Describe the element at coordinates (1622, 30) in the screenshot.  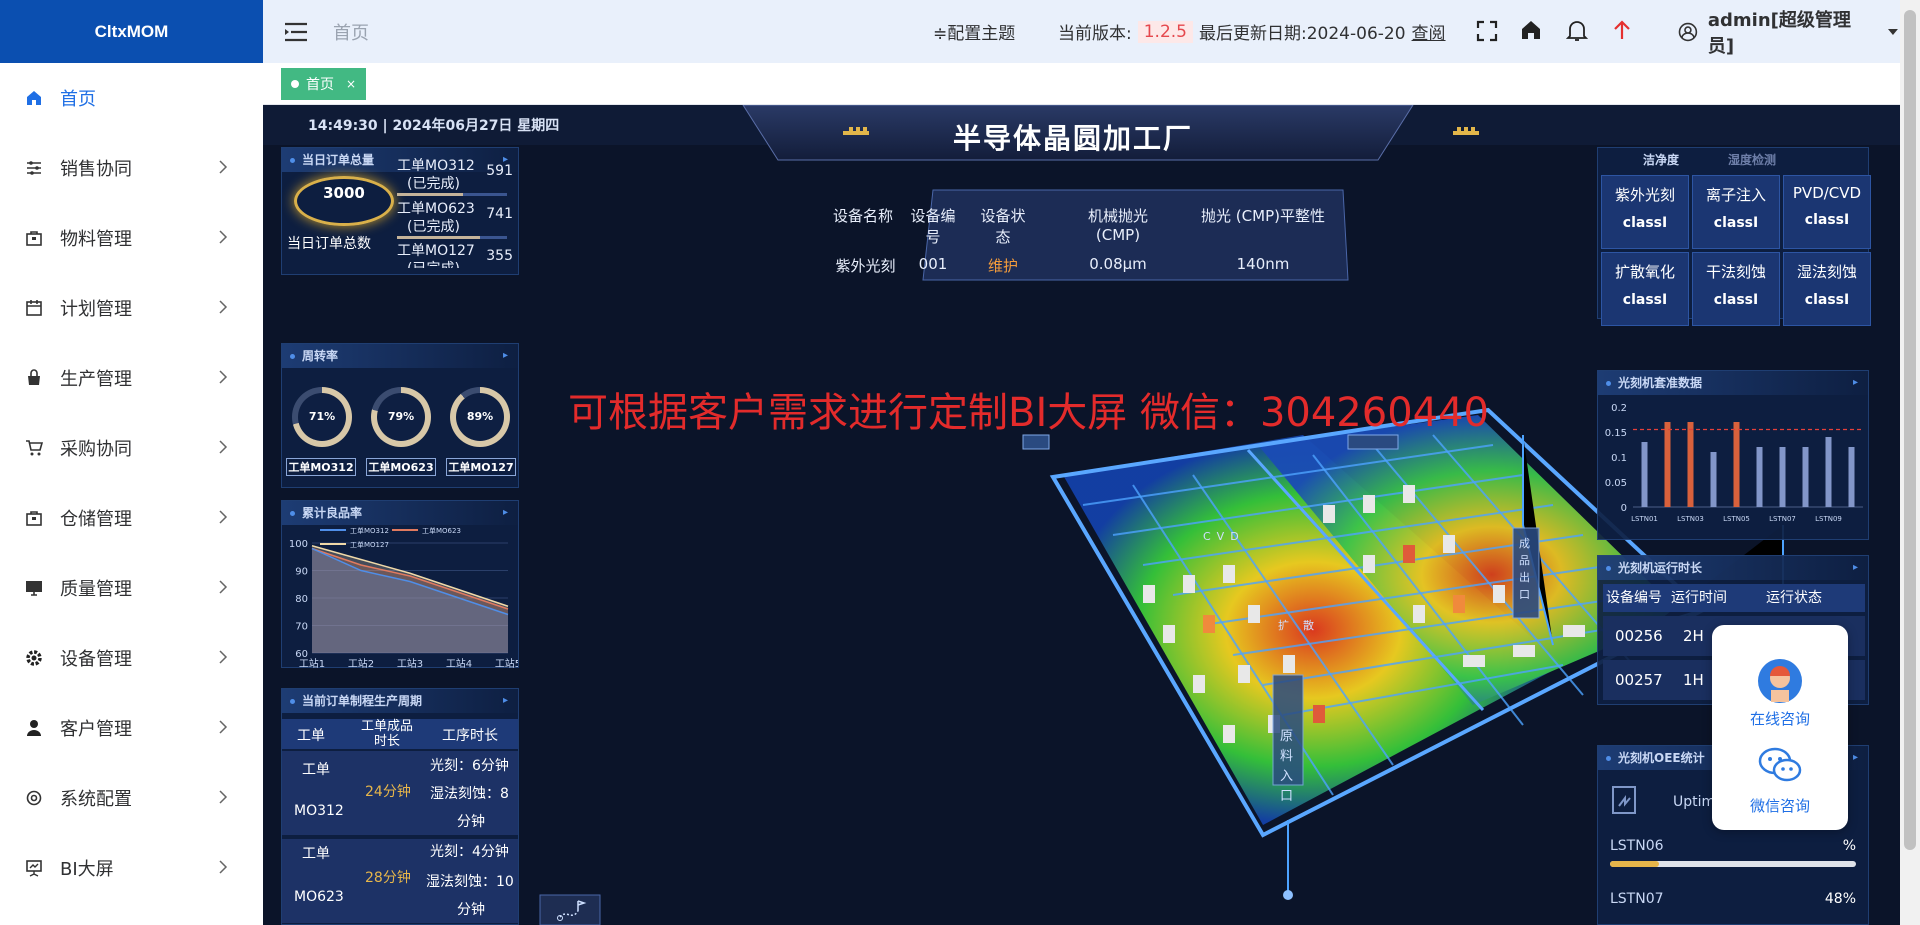
I see `upload-arrow-icon` at that location.